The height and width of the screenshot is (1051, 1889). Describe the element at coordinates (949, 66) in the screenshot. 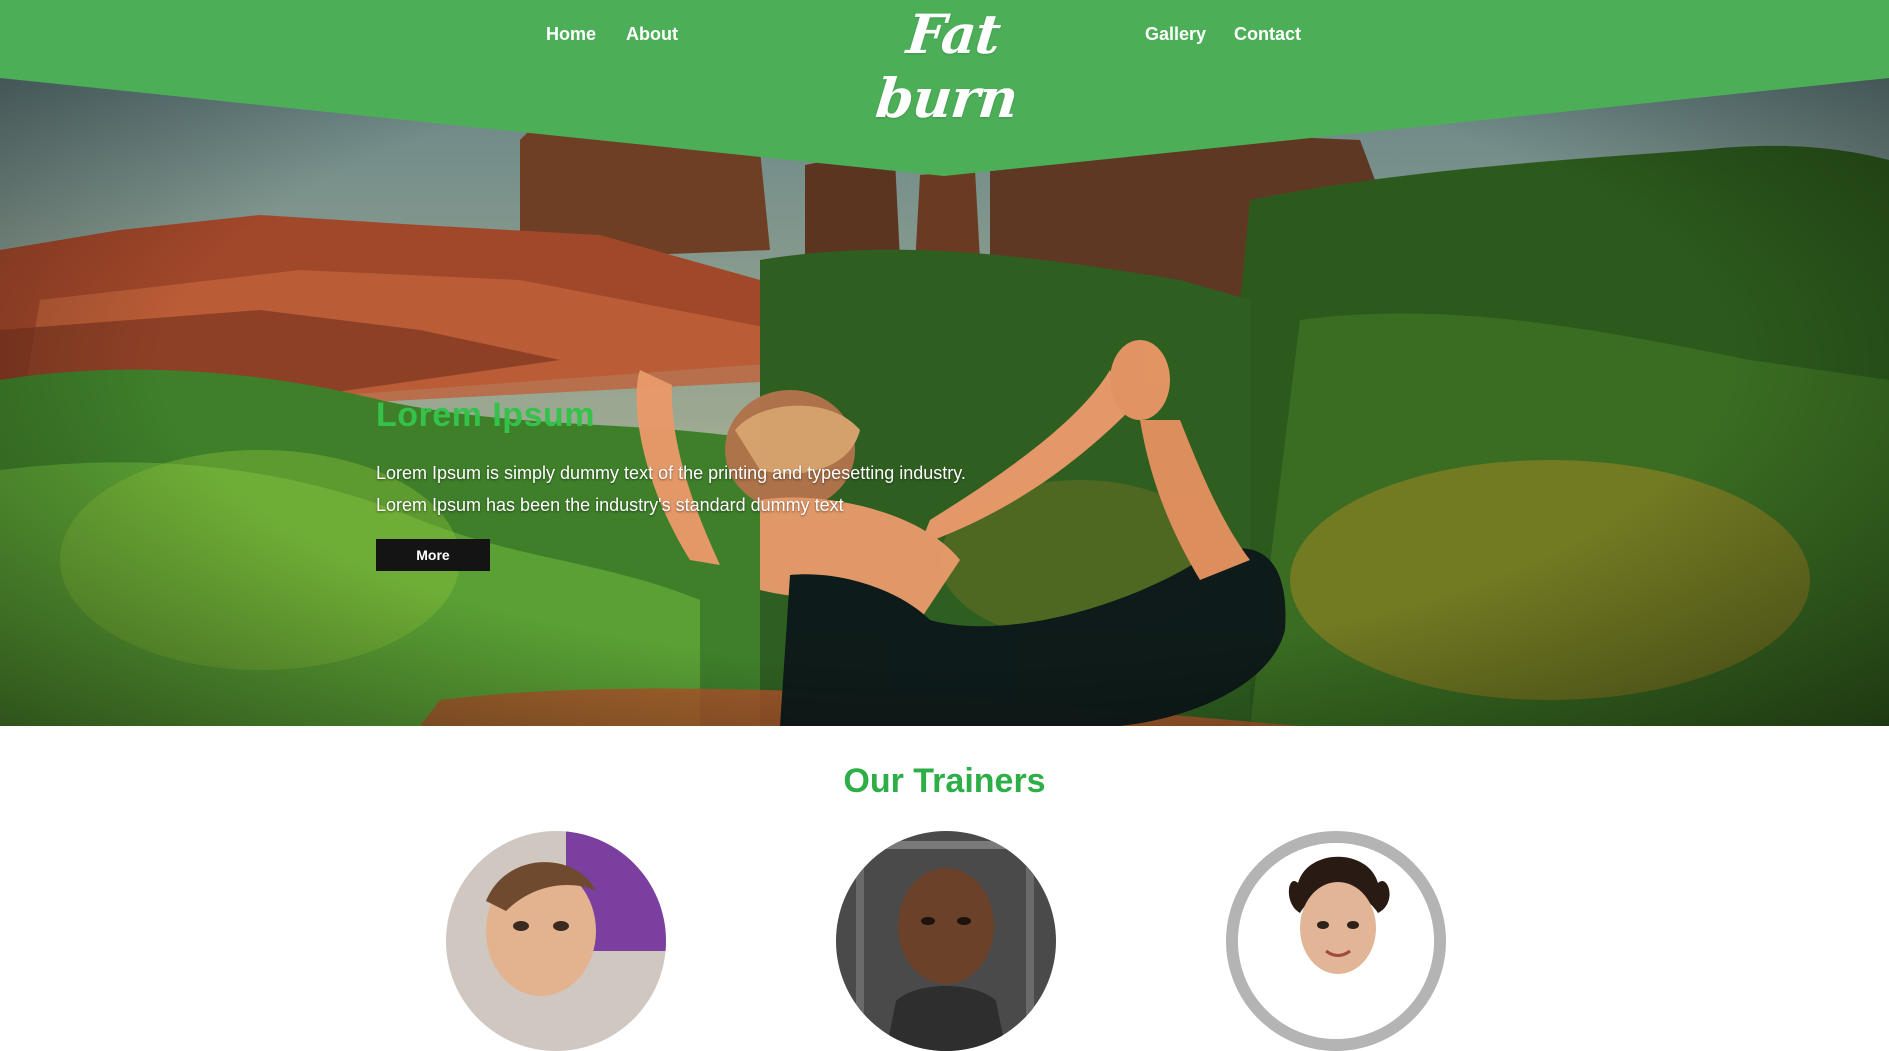

I see `site-logo: Fat burn` at that location.